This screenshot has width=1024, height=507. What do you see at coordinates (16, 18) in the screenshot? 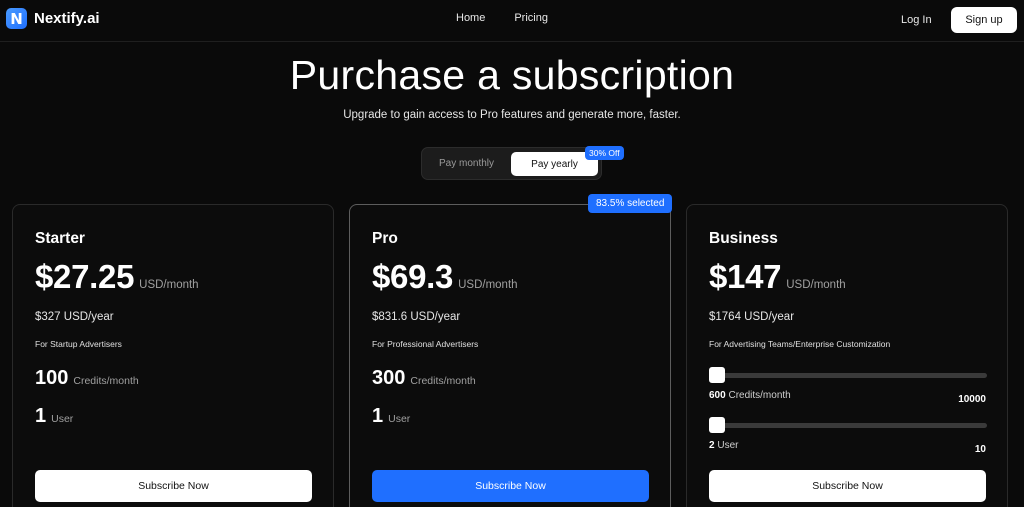
I see `logo-icon: N` at bounding box center [16, 18].